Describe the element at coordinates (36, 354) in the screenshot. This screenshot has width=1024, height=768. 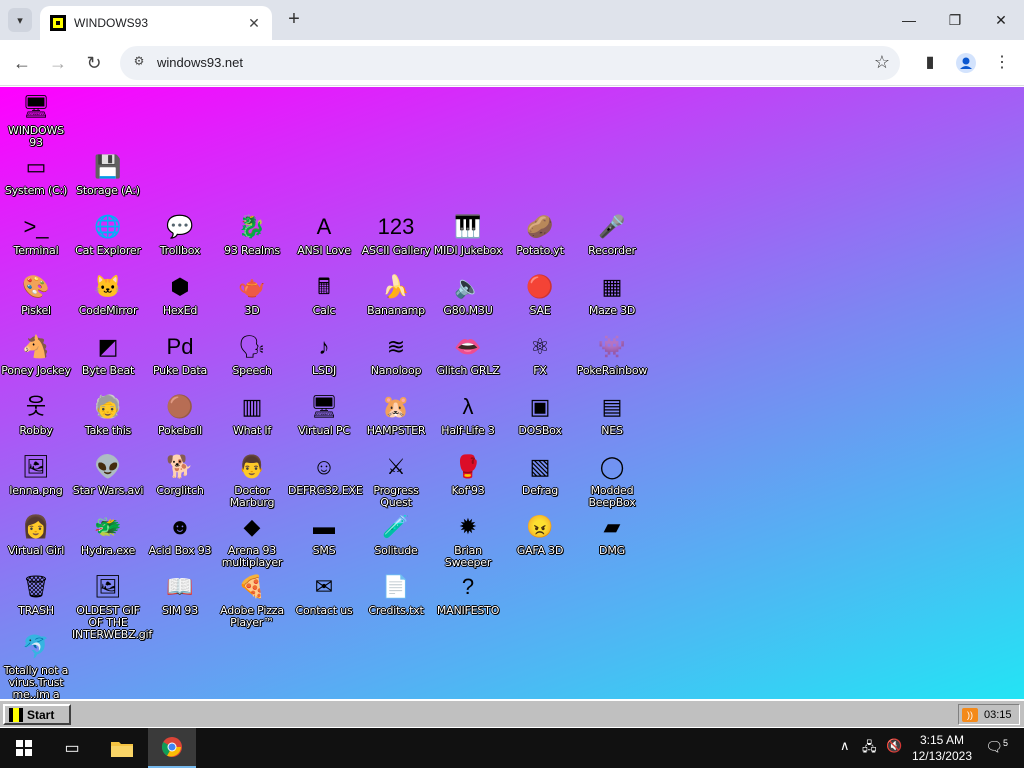
I see `desktop-icon: 🐴 Poney Jockey` at that location.